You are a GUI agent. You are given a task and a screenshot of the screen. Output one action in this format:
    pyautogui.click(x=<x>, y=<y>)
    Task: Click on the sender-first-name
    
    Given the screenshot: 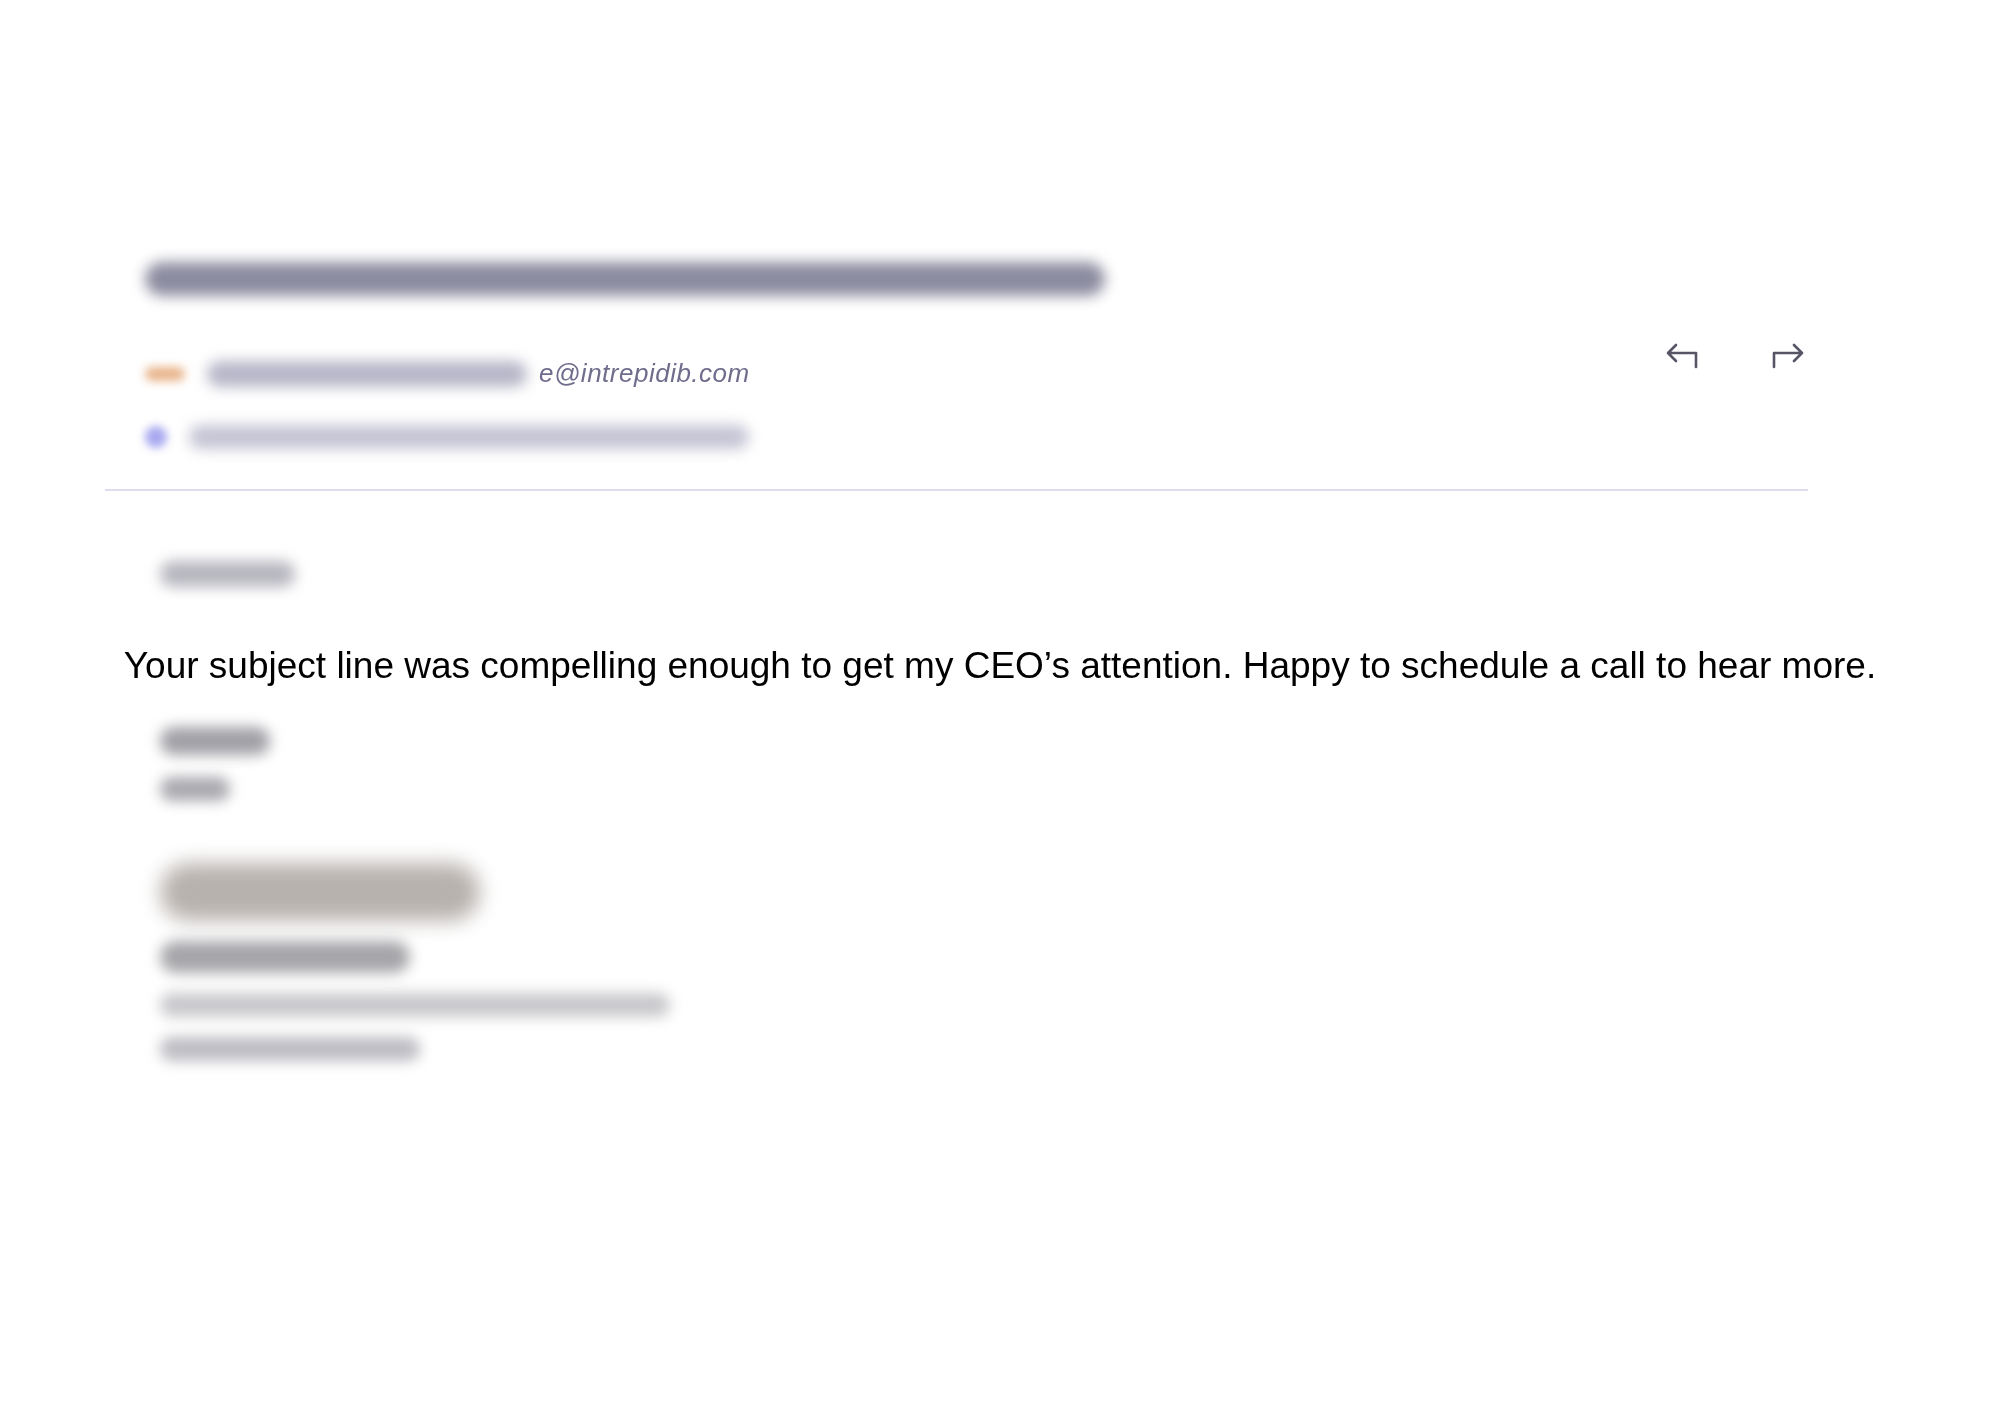 What is the action you would take?
    pyautogui.click(x=195, y=789)
    